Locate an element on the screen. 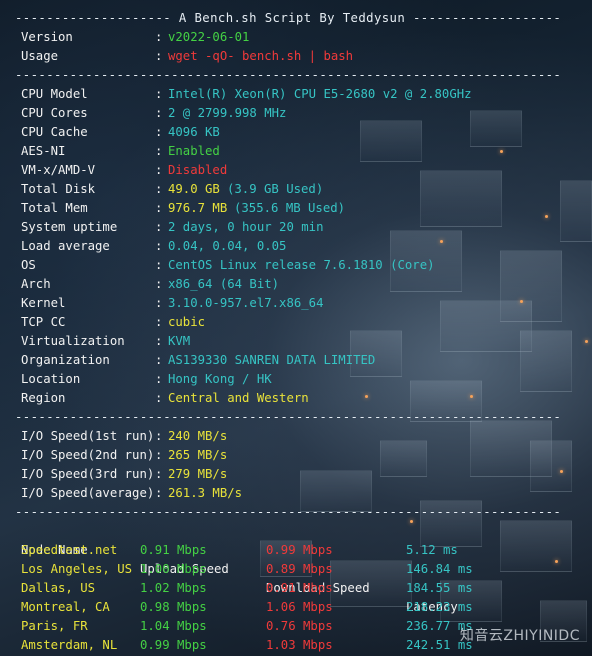 Image resolution: width=592 pixels, height=656 pixels. info-key: TCP CC is located at coordinates (43, 322).